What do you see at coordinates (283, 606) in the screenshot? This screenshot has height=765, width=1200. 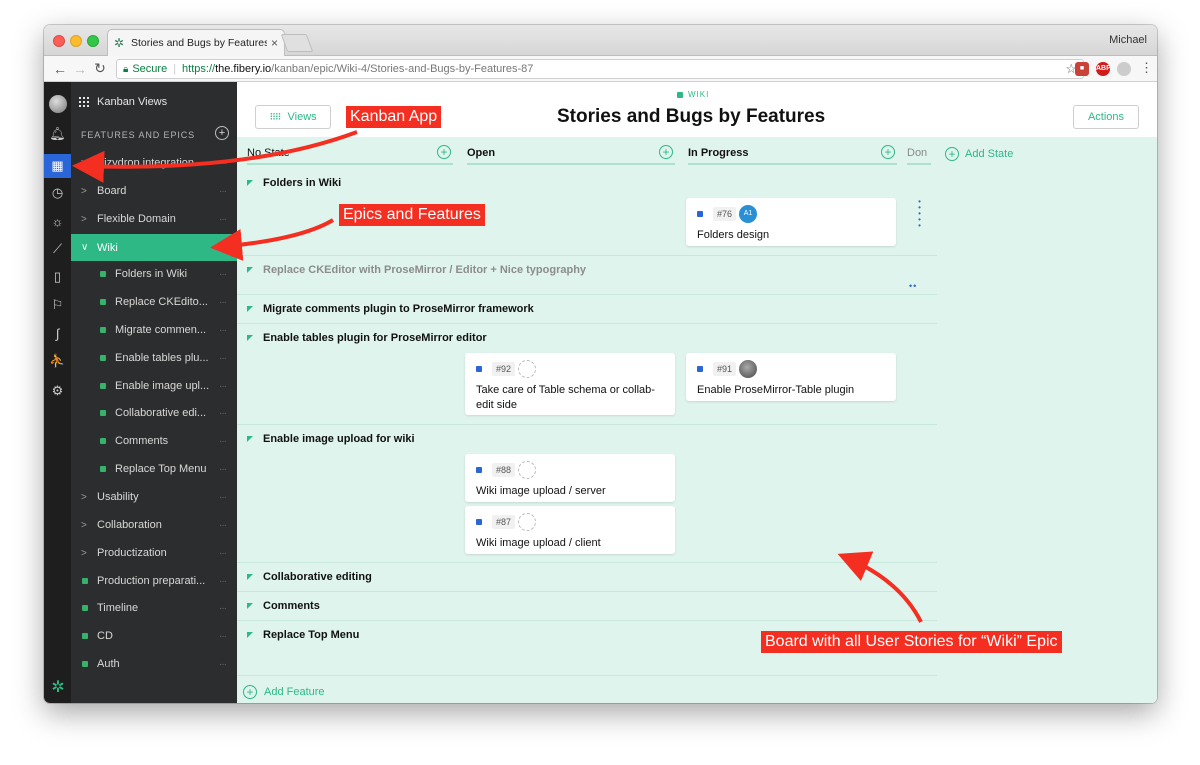 I see `feature-row-header: Comments` at bounding box center [283, 606].